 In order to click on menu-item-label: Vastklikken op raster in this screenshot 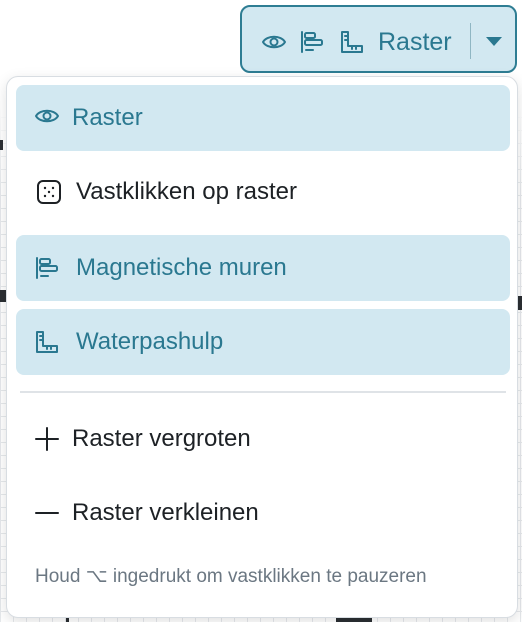, I will do `click(186, 191)`.